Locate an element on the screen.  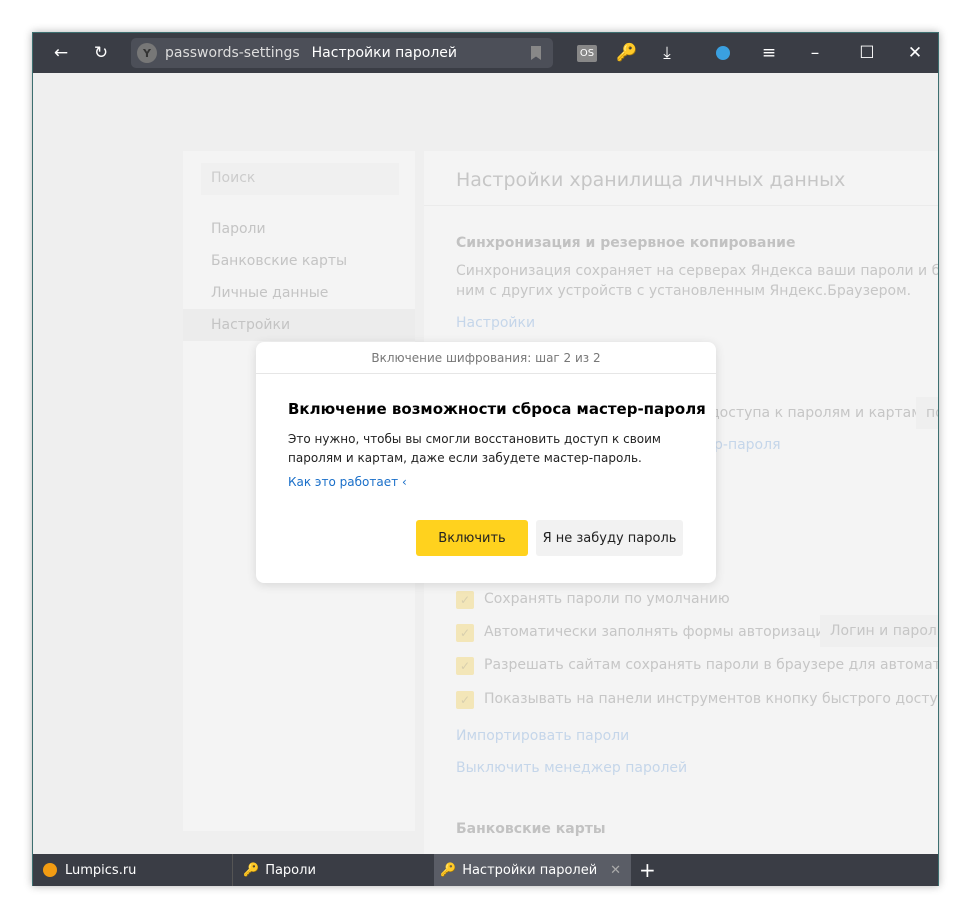
tab-passwords: 🔑 Пароли is located at coordinates (336, 870).